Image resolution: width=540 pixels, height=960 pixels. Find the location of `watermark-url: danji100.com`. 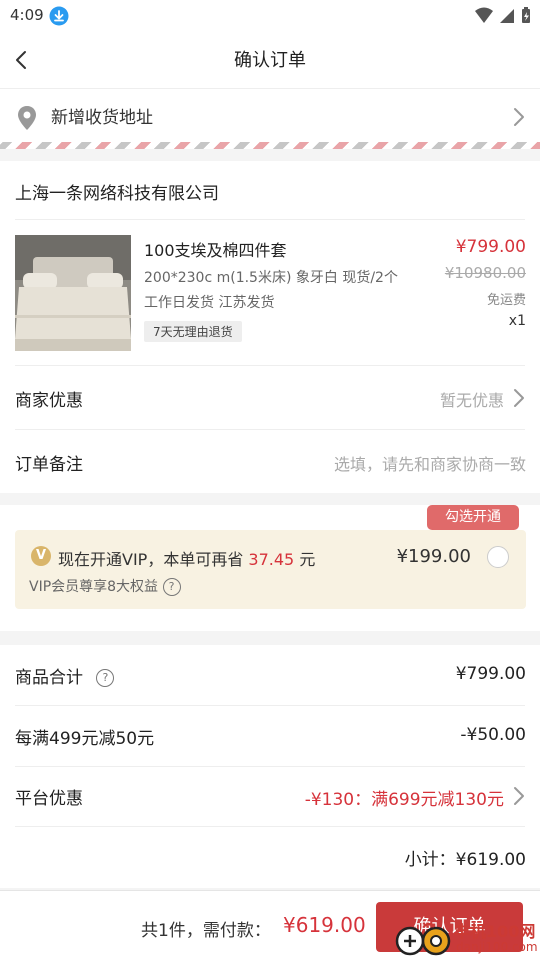

watermark-url: danji100.com is located at coordinates (497, 947).